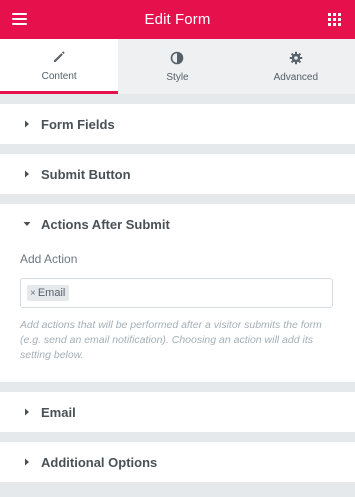 The width and height of the screenshot is (355, 497). I want to click on apps-grid-icon, so click(334, 19).